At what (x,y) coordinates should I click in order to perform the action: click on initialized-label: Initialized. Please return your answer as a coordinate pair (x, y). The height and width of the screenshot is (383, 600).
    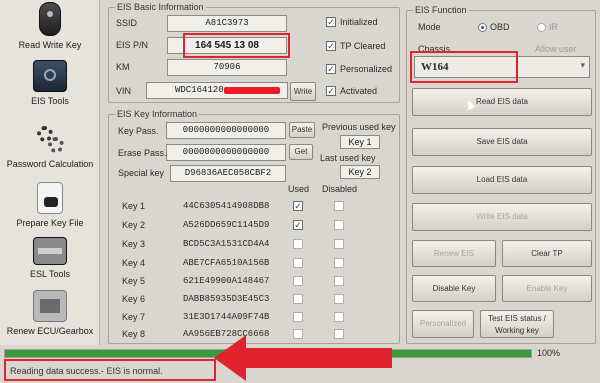
    Looking at the image, I should click on (359, 22).